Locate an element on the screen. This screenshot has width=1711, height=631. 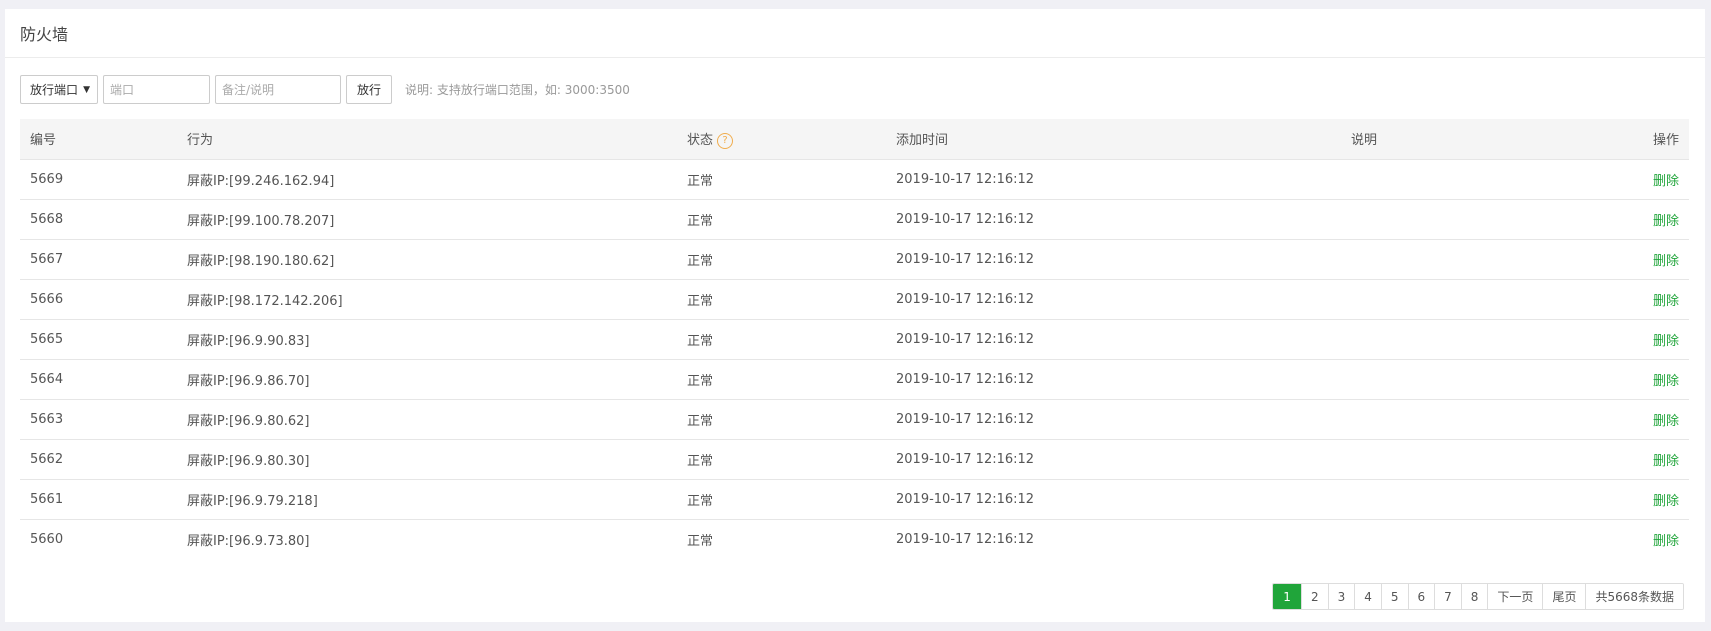
header-action: 行为 is located at coordinates (427, 139).